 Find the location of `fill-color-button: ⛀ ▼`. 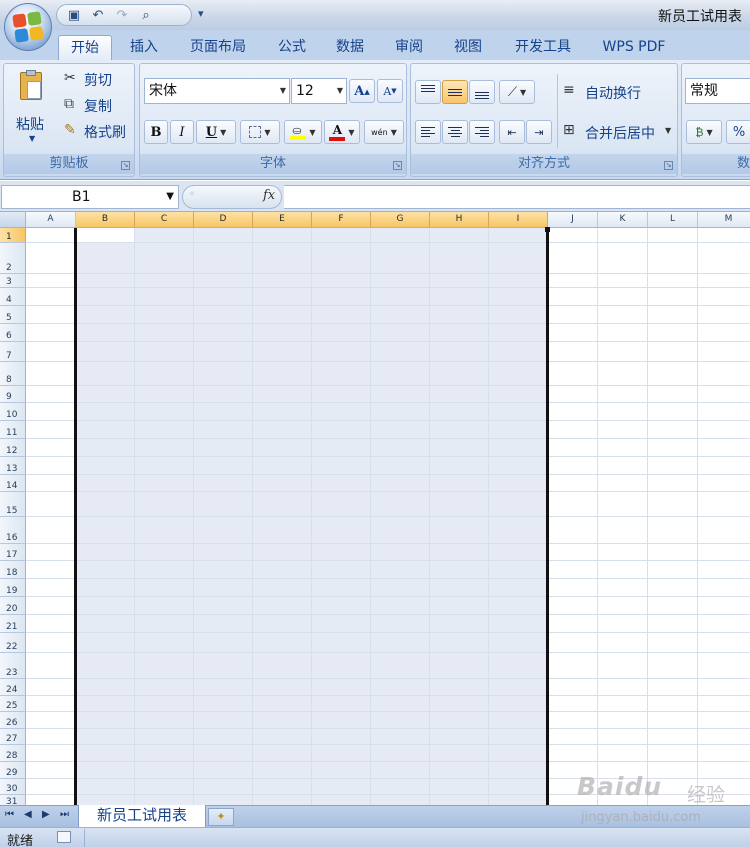

fill-color-button: ⛀ ▼ is located at coordinates (303, 132).